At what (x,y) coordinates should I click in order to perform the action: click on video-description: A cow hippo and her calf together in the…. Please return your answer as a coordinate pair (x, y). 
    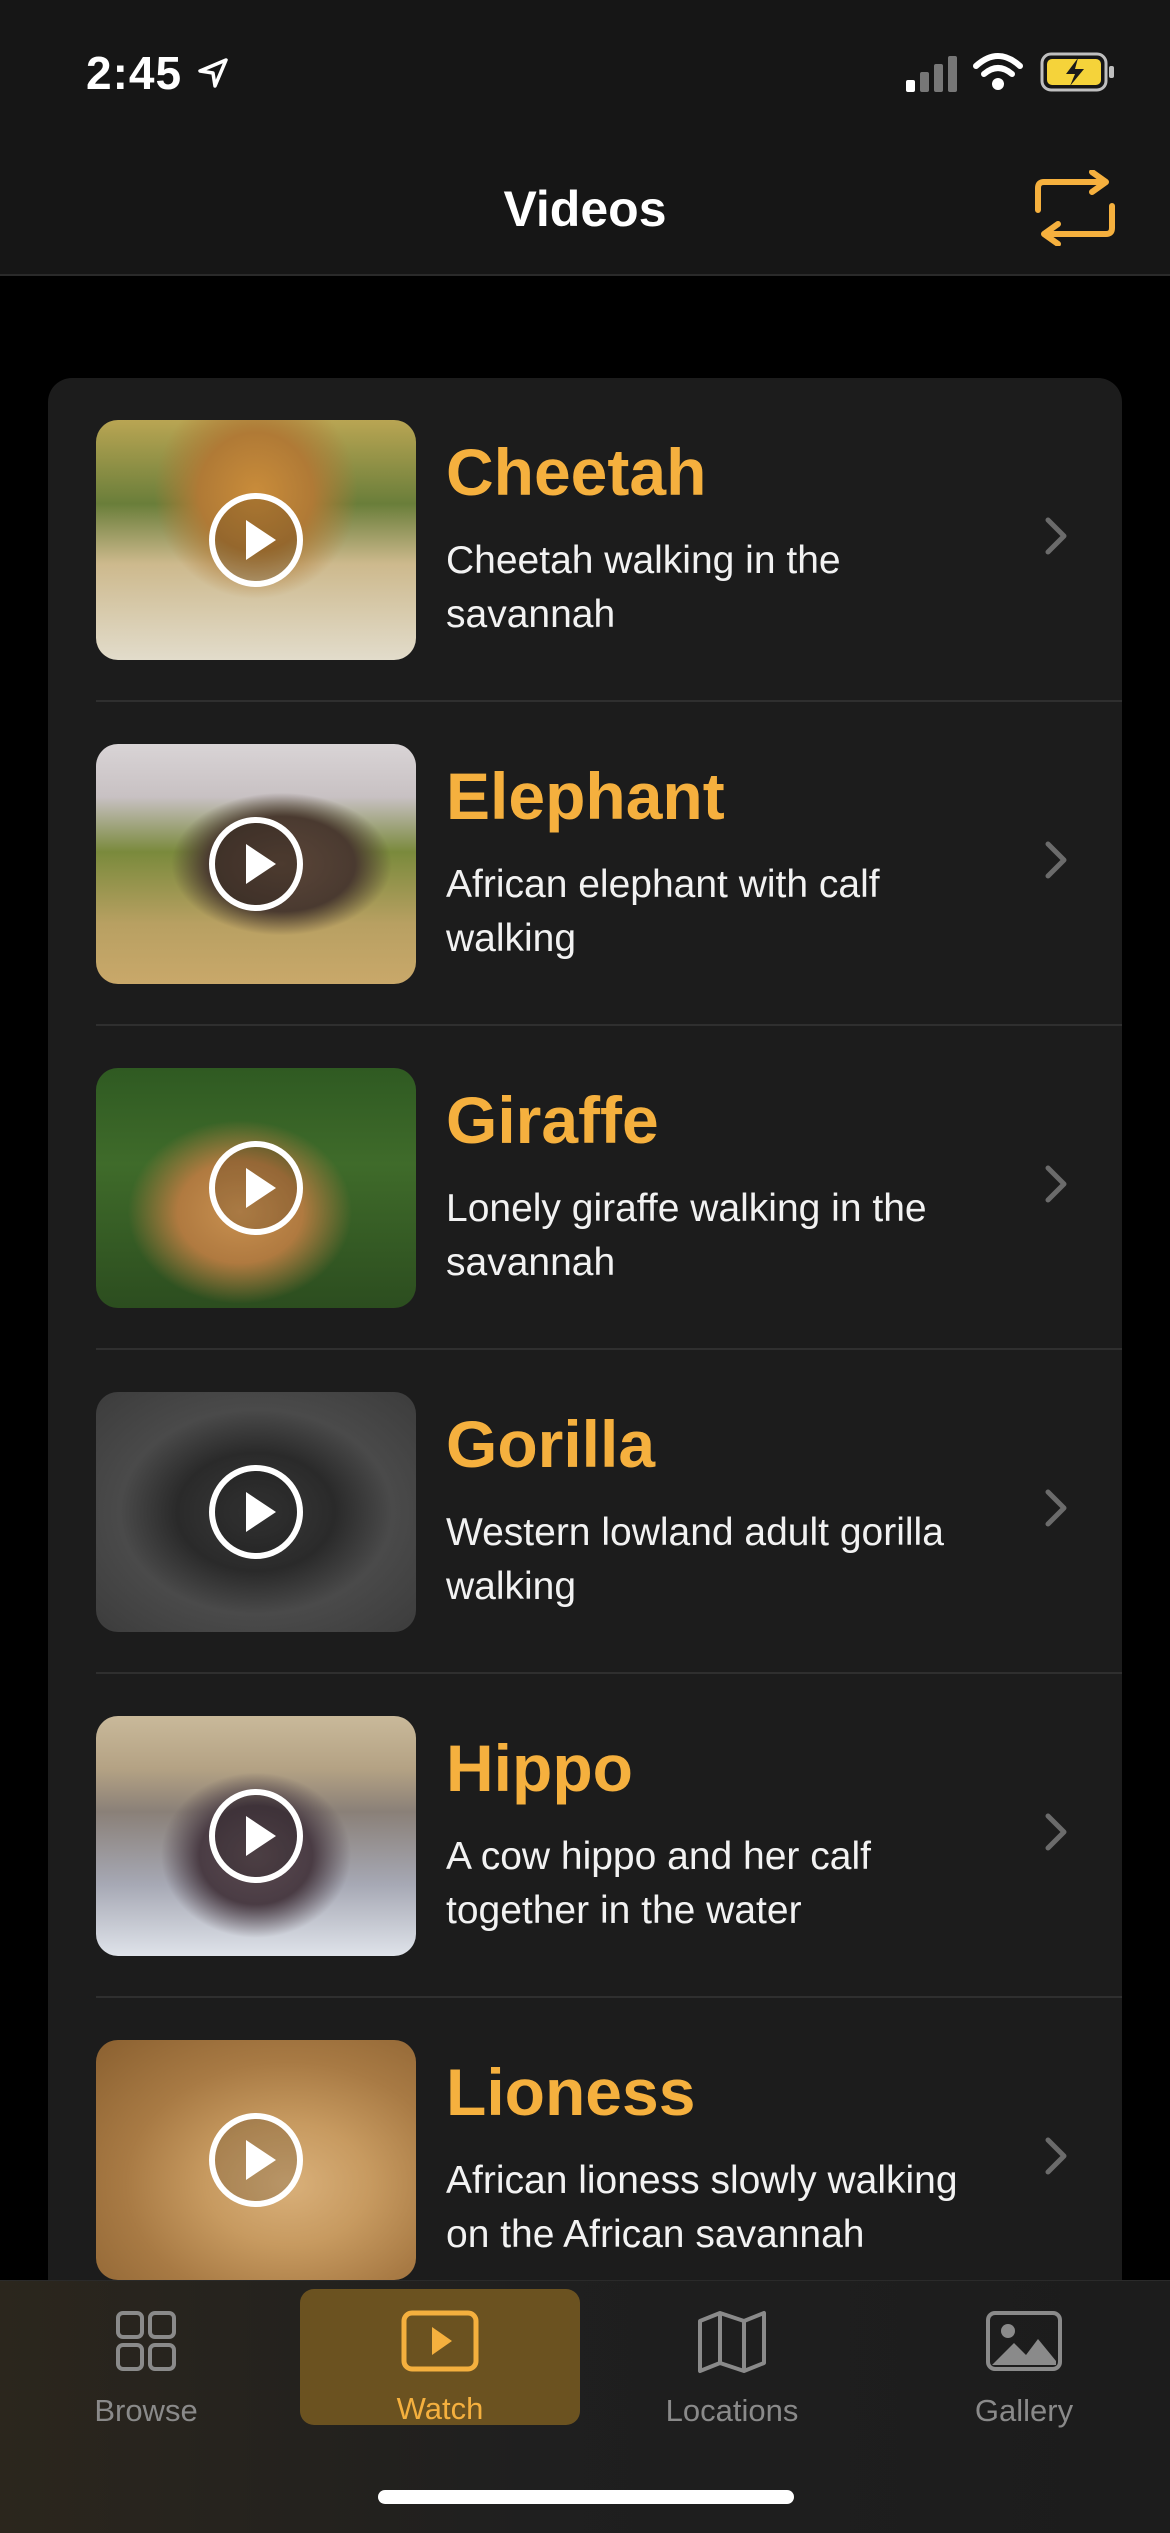
    Looking at the image, I should click on (658, 1883).